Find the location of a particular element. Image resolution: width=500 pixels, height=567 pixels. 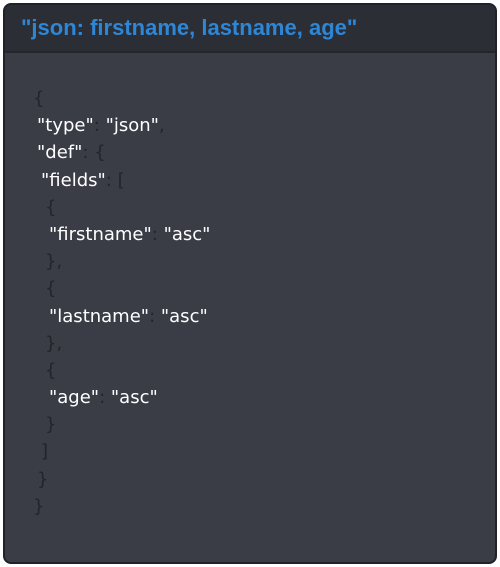

code-token: "type" is located at coordinates (65, 126).